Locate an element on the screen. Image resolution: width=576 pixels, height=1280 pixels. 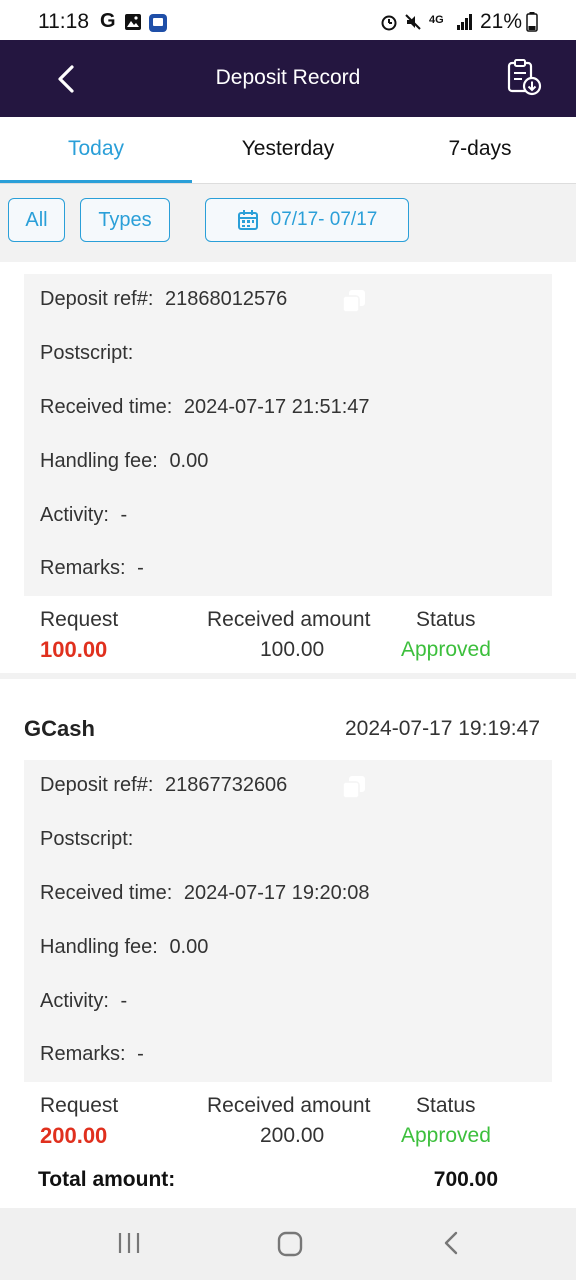
calendar-icon is located at coordinates (247, 220).